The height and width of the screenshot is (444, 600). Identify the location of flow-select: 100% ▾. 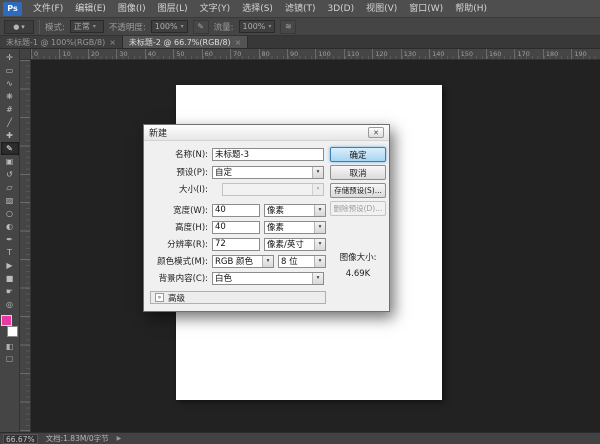
(257, 26).